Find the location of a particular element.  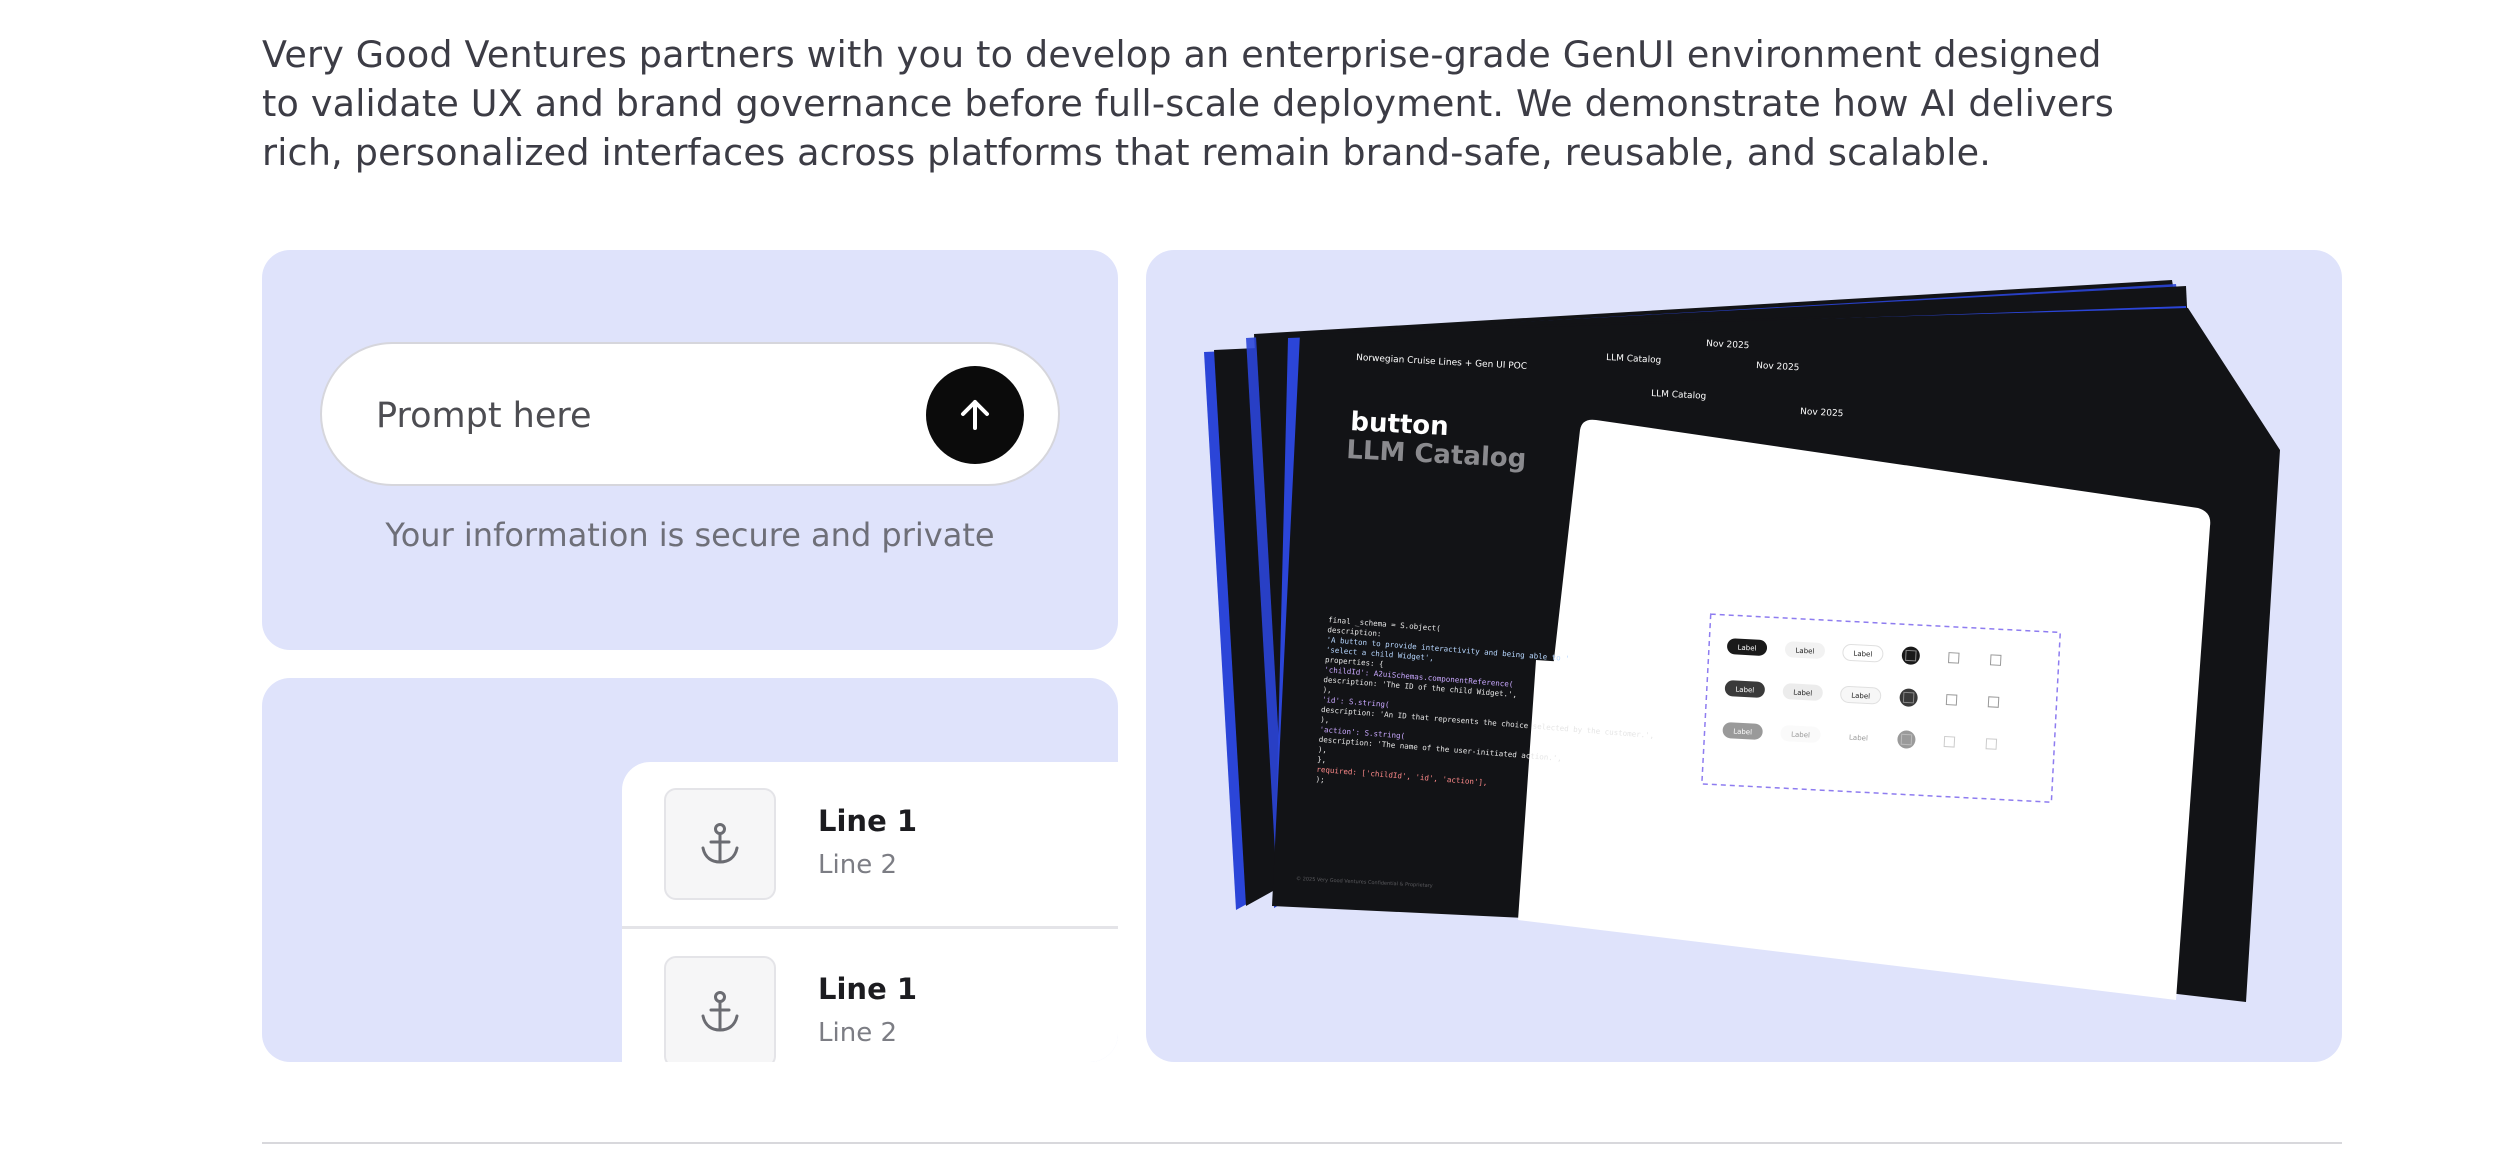

prompt-input is located at coordinates (636, 416).